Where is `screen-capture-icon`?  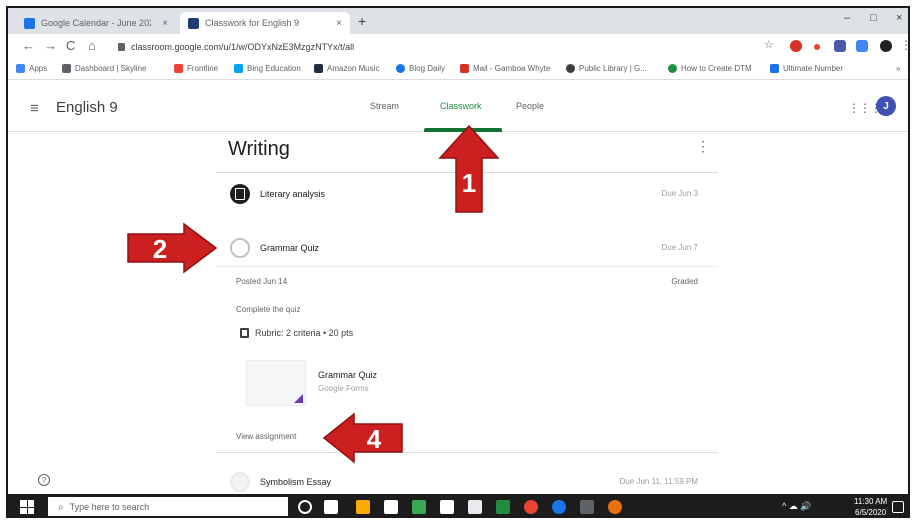
screen-capture-icon is located at coordinates (587, 507).